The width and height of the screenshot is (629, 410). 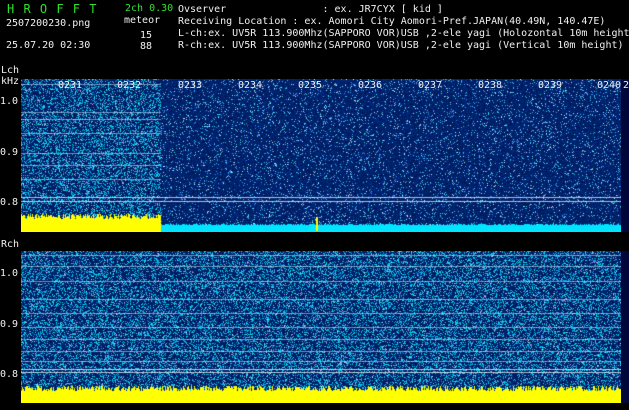 What do you see at coordinates (430, 85) in the screenshot?
I see `time-label-0237: 0237` at bounding box center [430, 85].